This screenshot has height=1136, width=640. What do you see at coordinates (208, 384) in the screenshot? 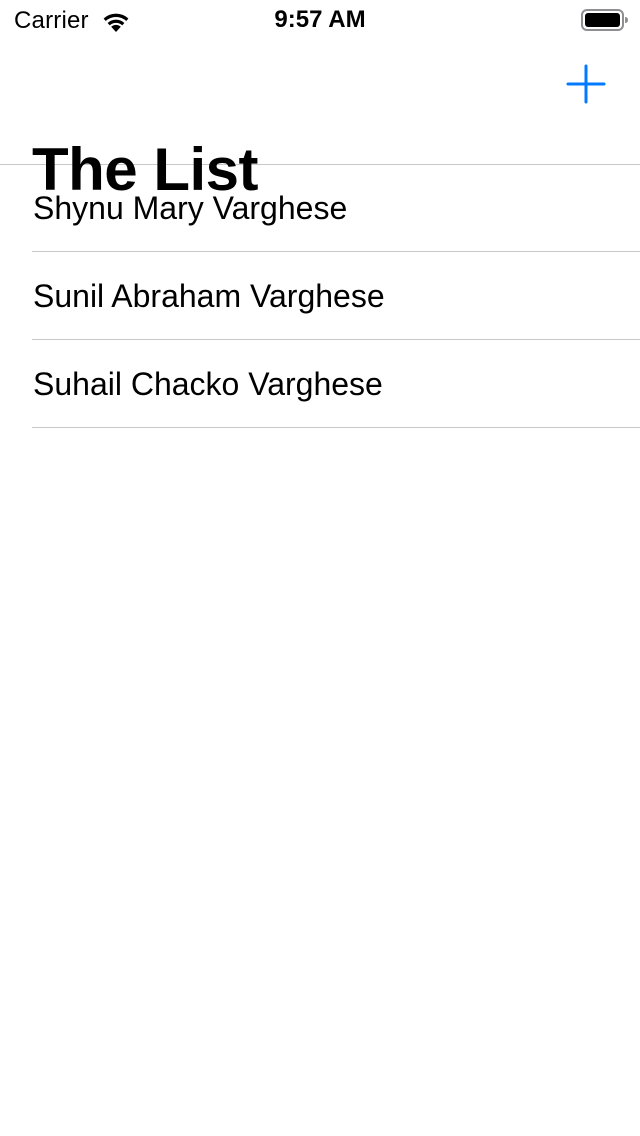
I see `list-item-label: Suhail Chacko Varghese` at bounding box center [208, 384].